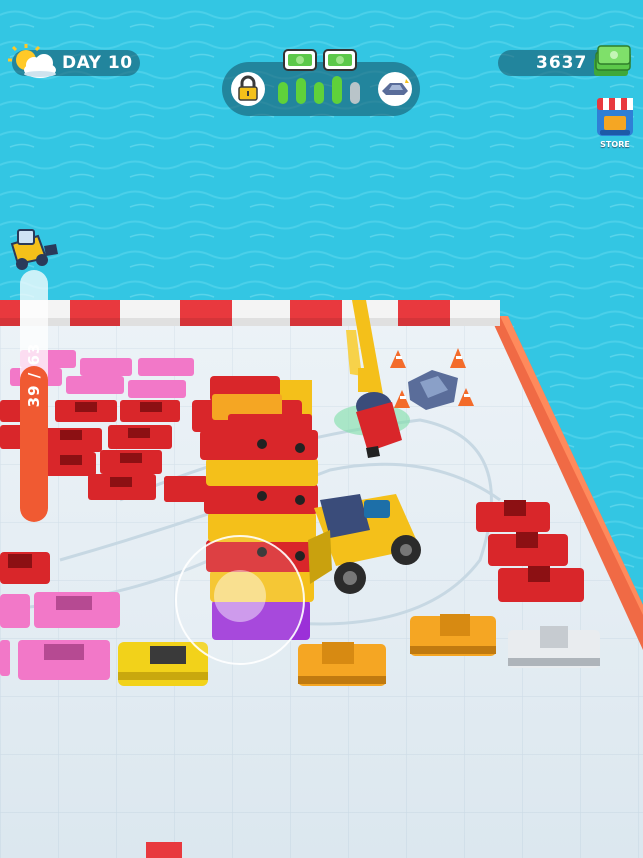 This screenshot has width=643, height=858. I want to click on virtual-joystick, so click(240, 600).